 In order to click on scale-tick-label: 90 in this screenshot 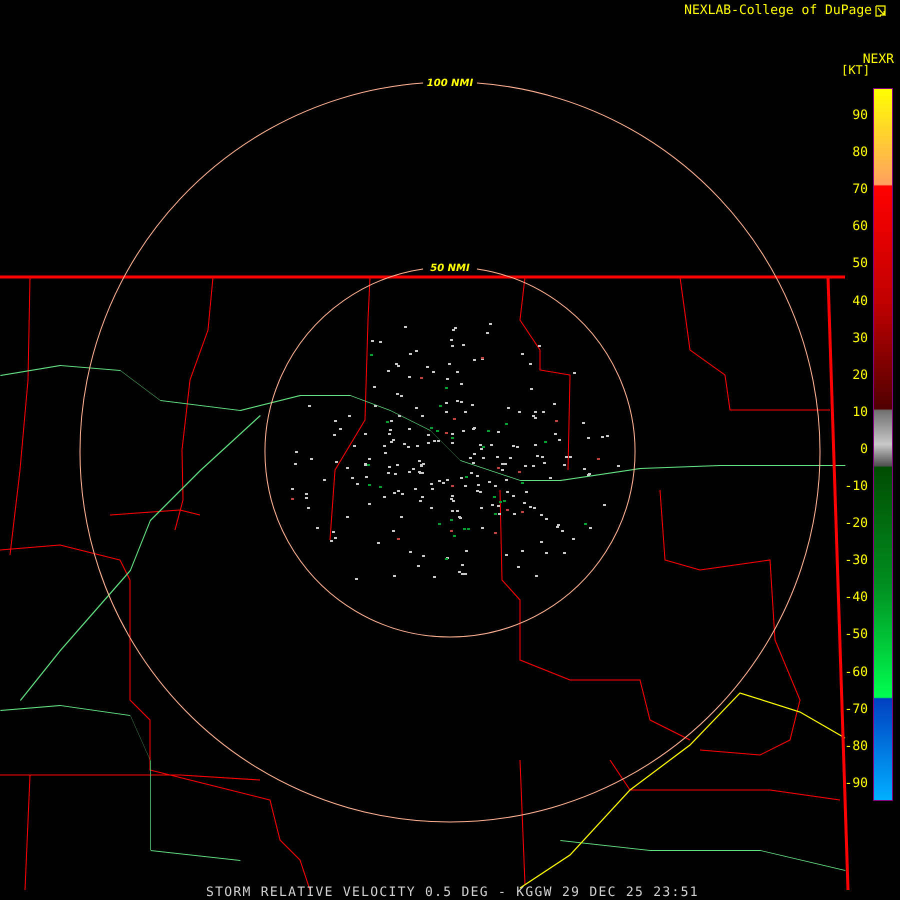, I will do `click(860, 116)`.